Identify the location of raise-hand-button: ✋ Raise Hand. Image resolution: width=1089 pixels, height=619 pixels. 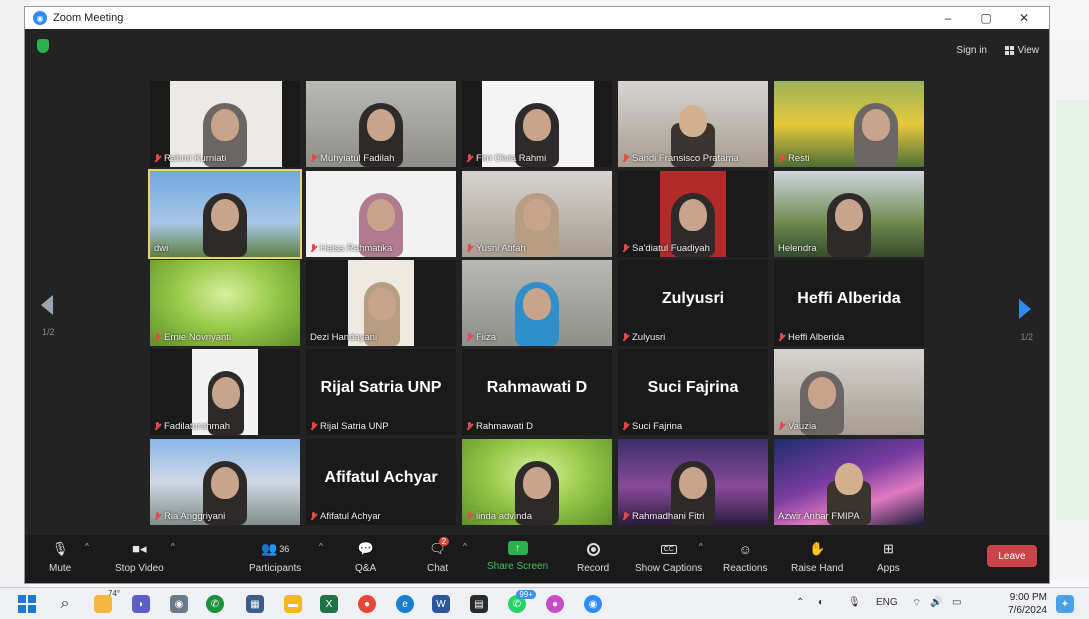
(817, 557).